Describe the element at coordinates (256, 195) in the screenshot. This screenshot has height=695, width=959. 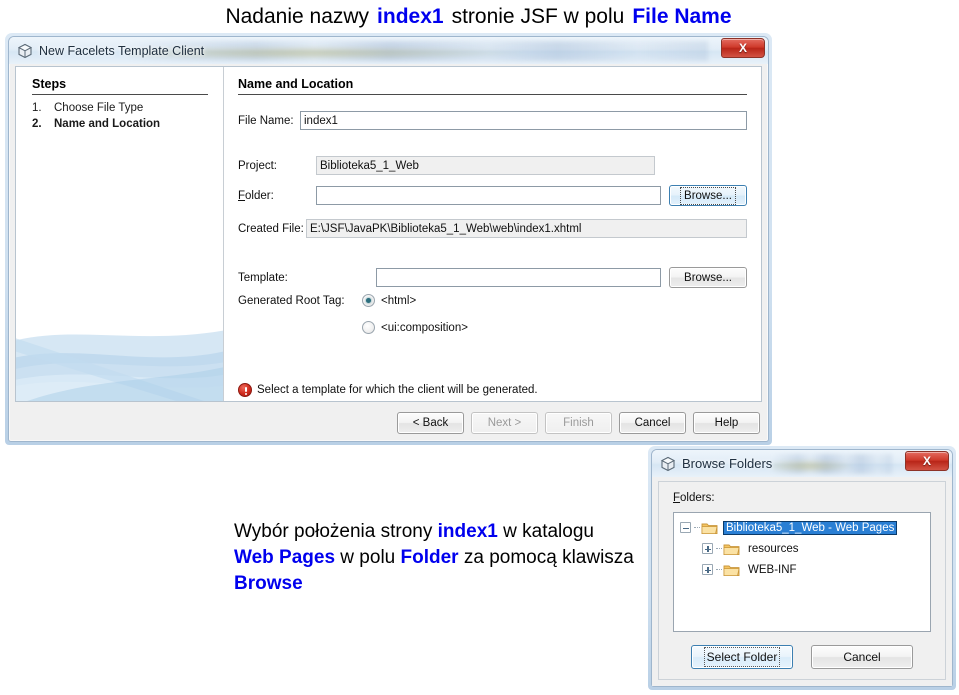
I see `folder-label: Folder:` at that location.